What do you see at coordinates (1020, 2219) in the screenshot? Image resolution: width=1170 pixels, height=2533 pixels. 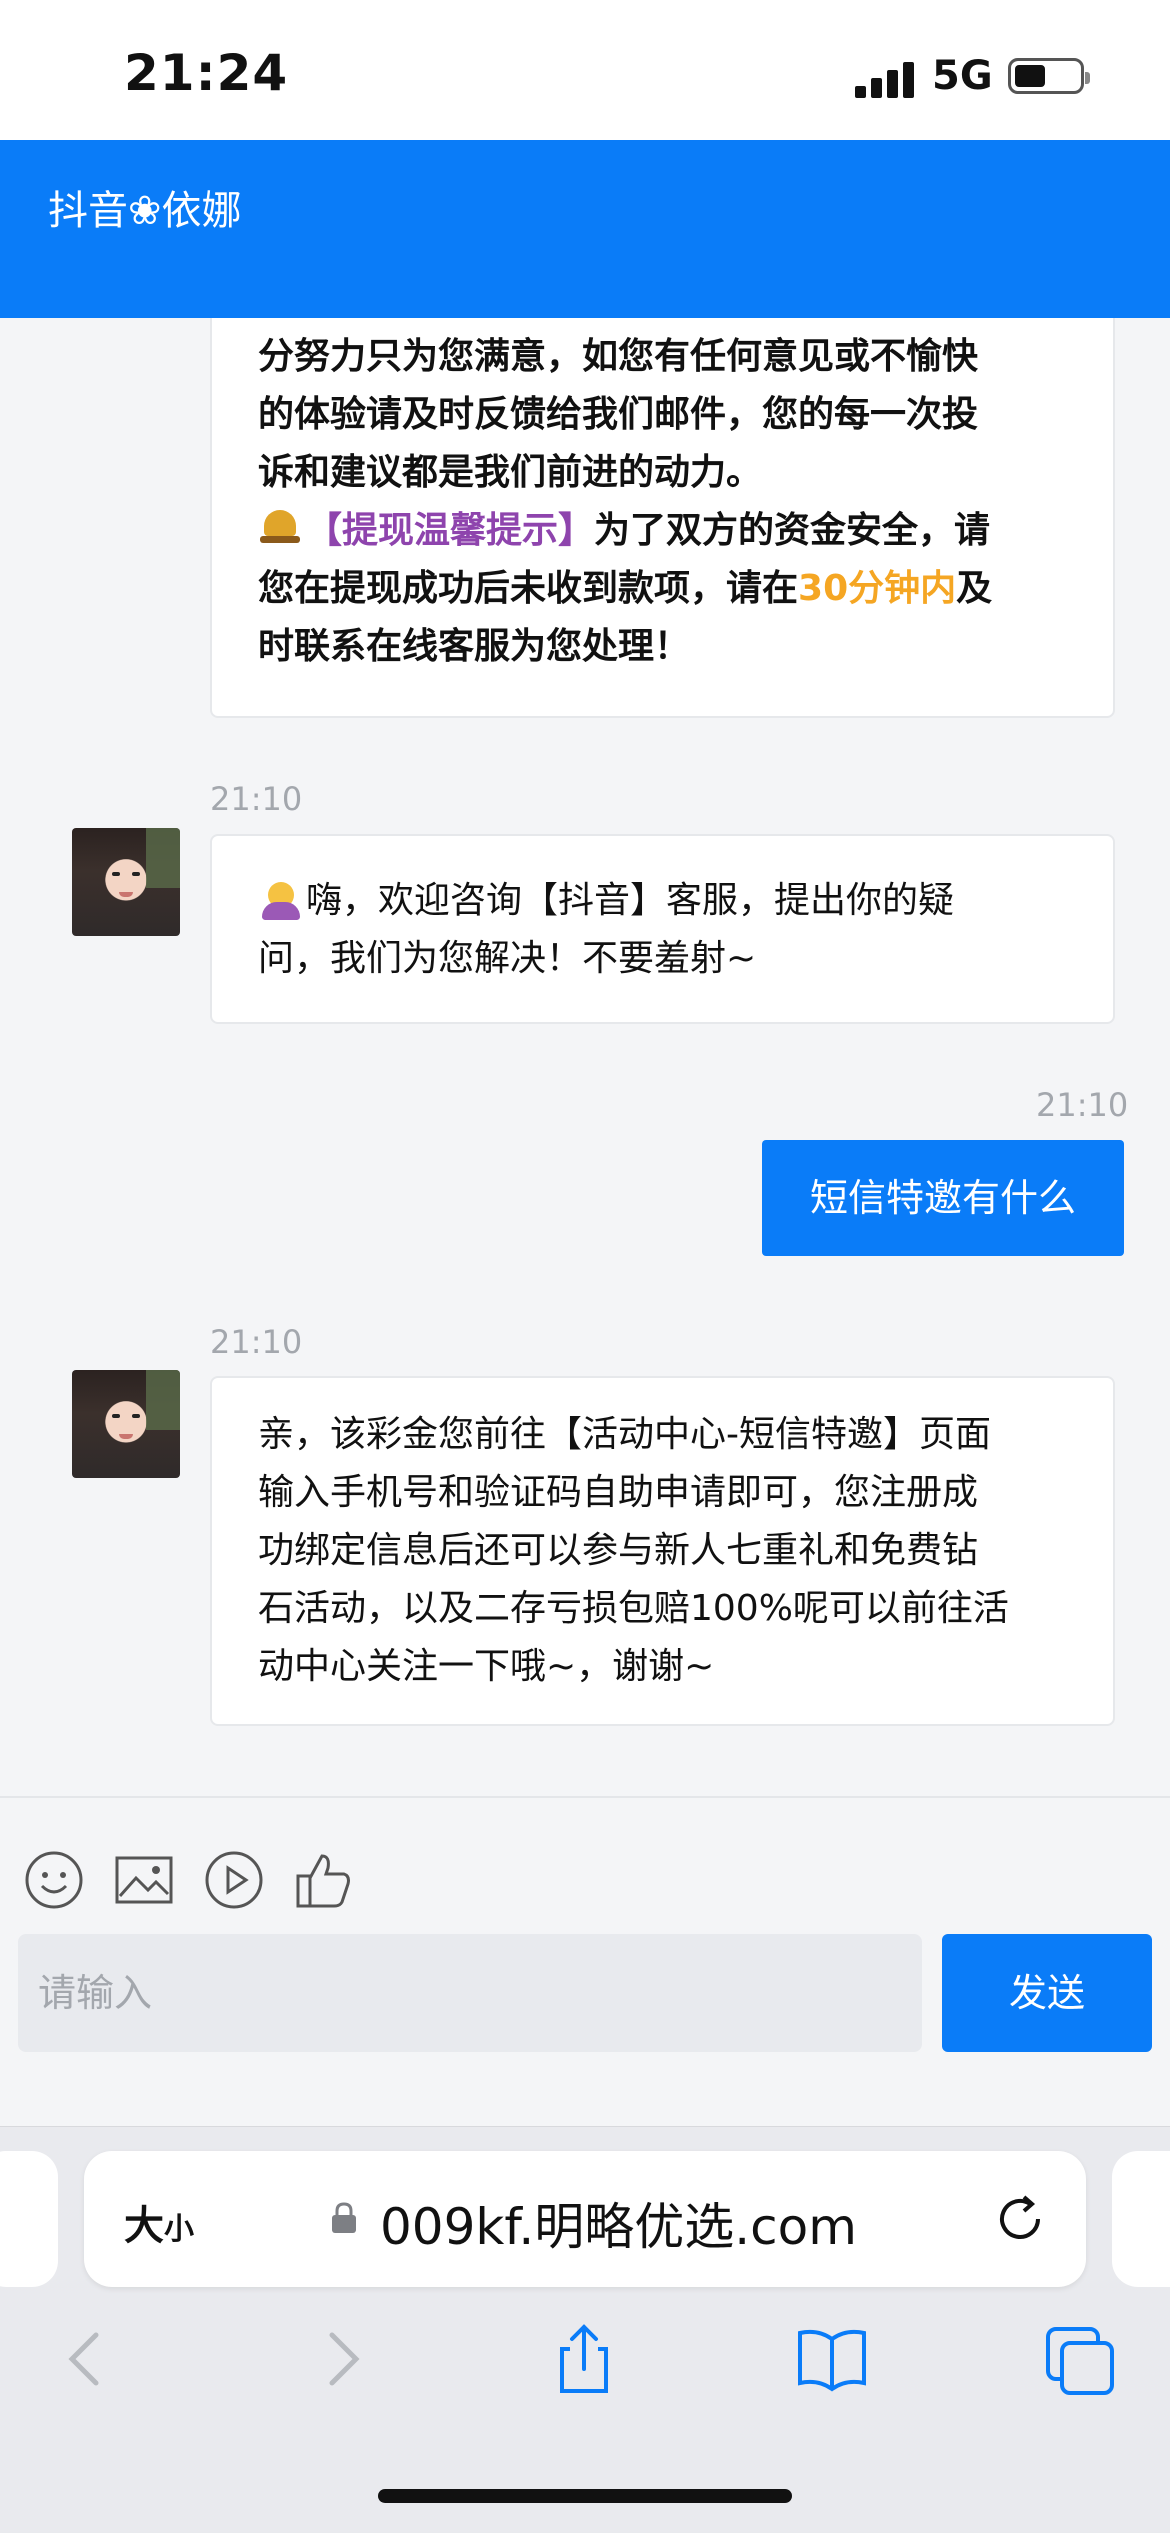 I see `reload-icon` at bounding box center [1020, 2219].